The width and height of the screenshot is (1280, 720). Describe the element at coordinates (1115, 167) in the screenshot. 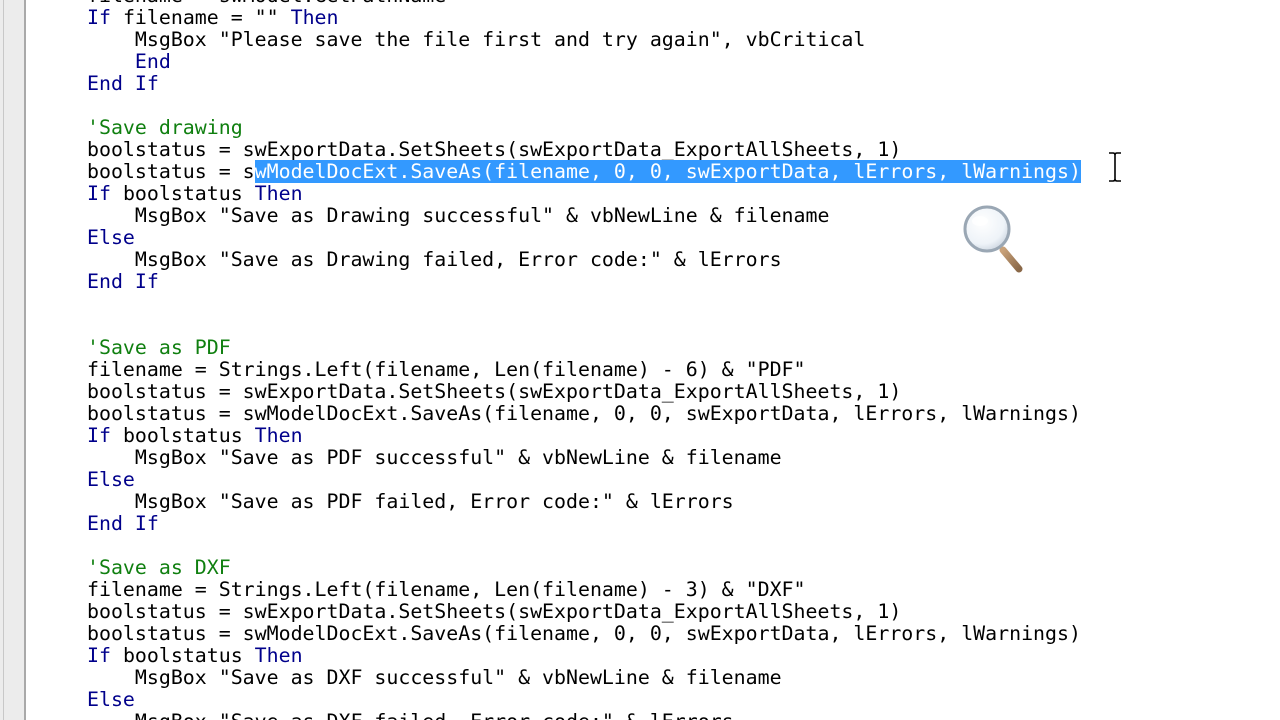

I see `ibeam-cursor-icon` at that location.